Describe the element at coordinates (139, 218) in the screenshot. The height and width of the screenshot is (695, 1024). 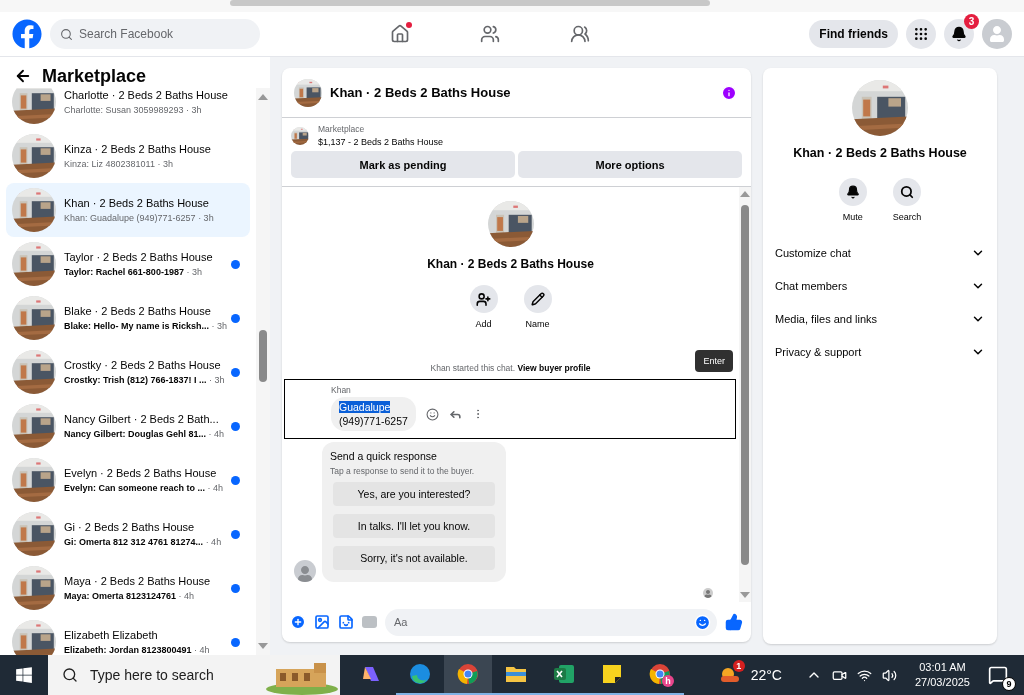
I see `conversation-preview: Khan: Guadalupe (949)771-6257 · 3h` at that location.